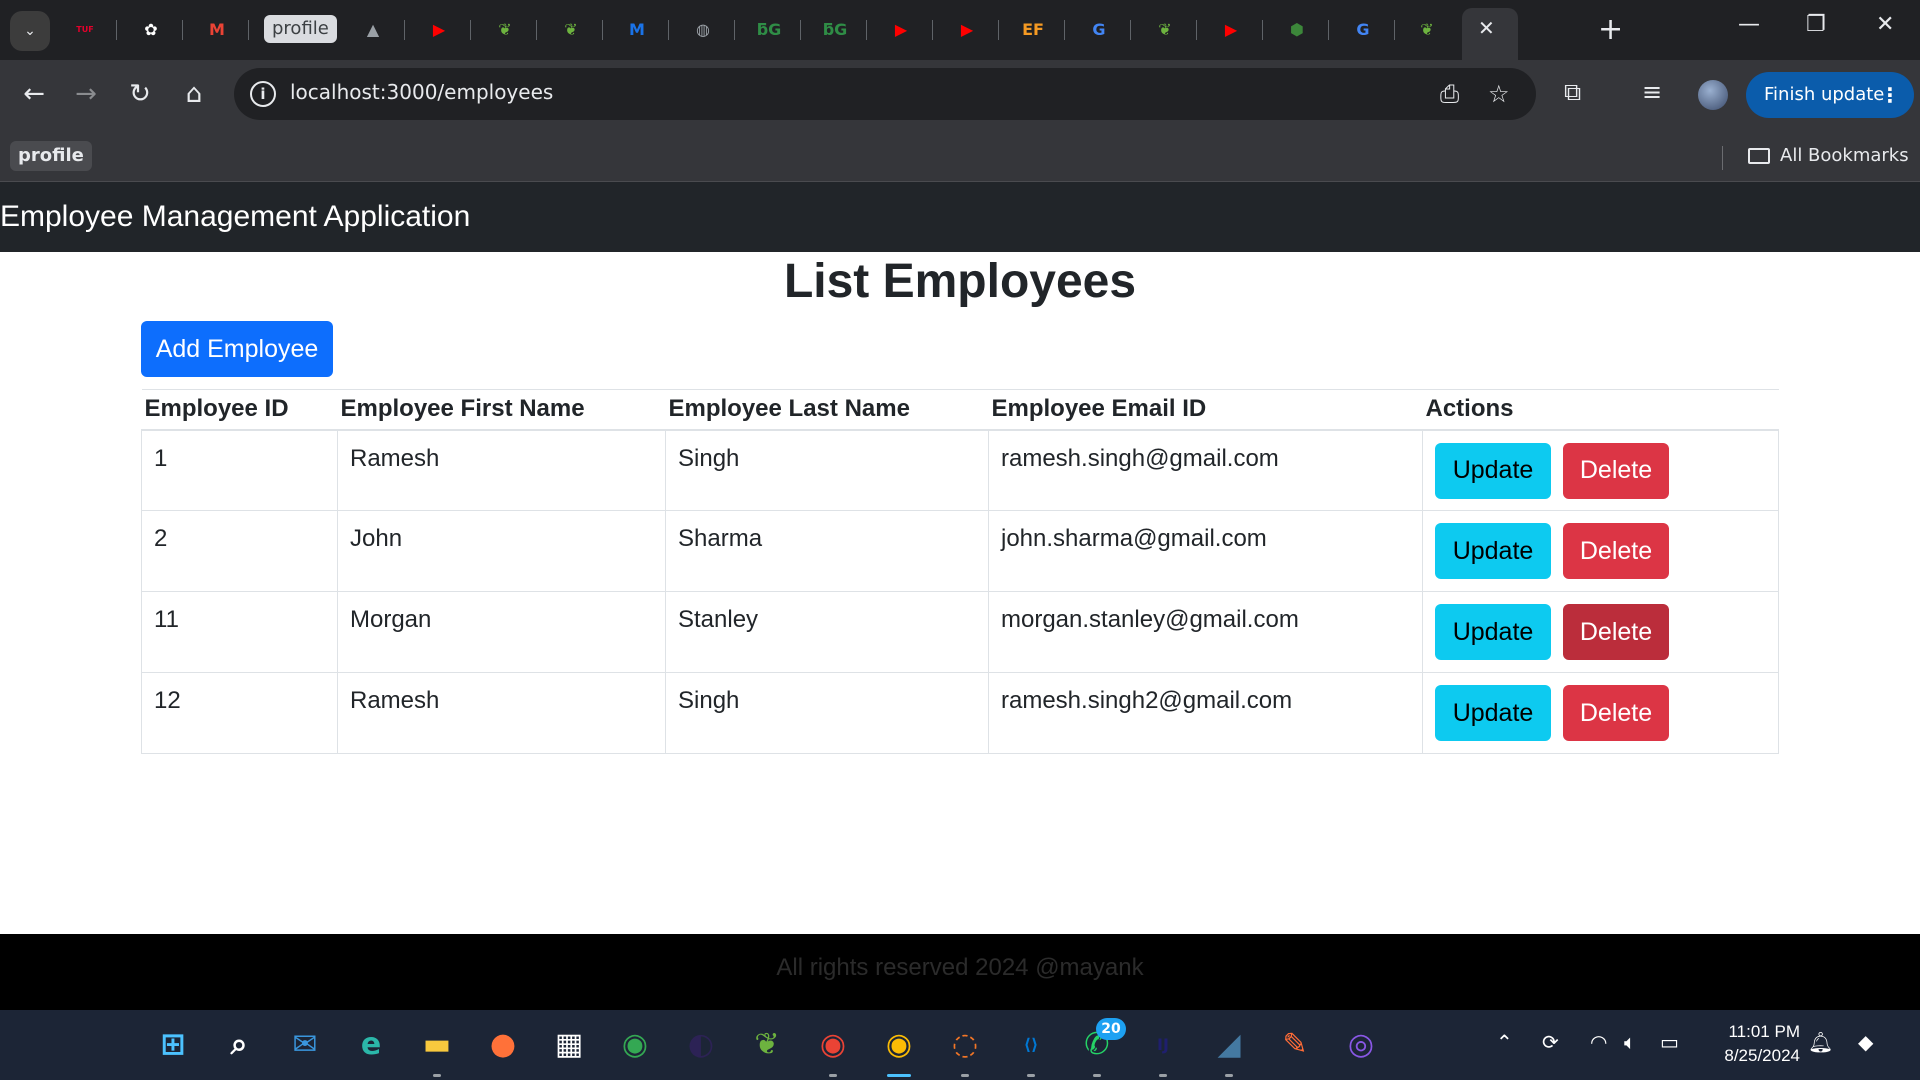  What do you see at coordinates (263, 94) in the screenshot?
I see `site-info-icon: i` at bounding box center [263, 94].